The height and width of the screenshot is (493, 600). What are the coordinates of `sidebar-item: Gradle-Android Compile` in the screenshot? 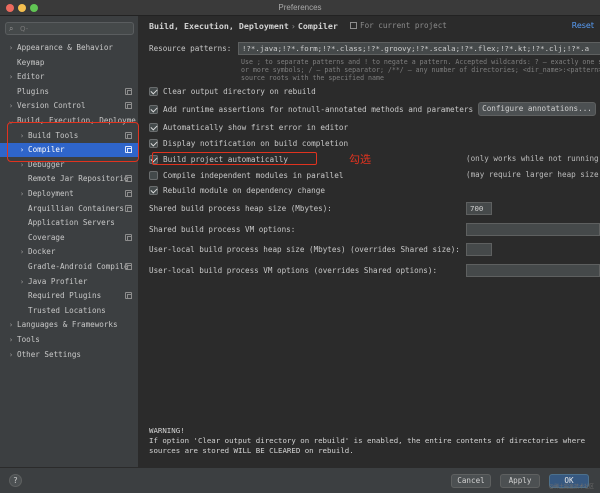 It's located at (69, 267).